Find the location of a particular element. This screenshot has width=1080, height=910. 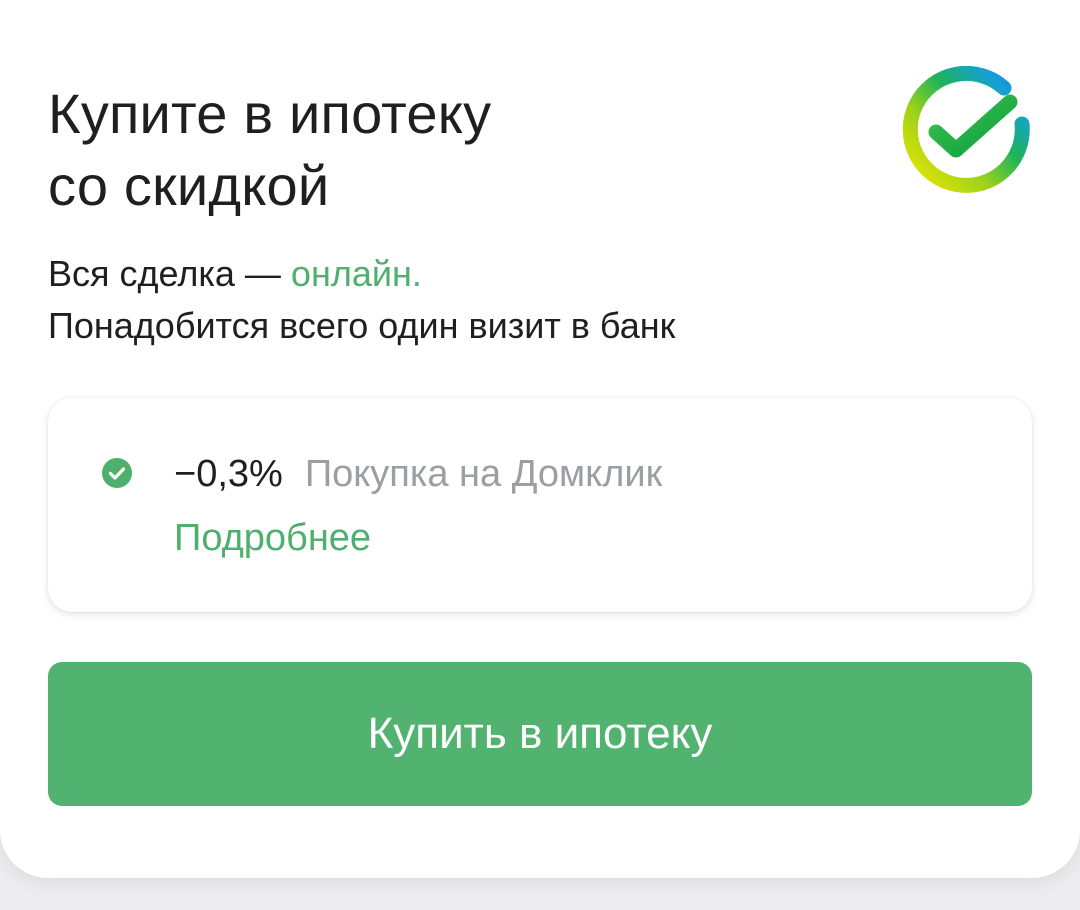

card-corner is located at coordinates (1050, 30).